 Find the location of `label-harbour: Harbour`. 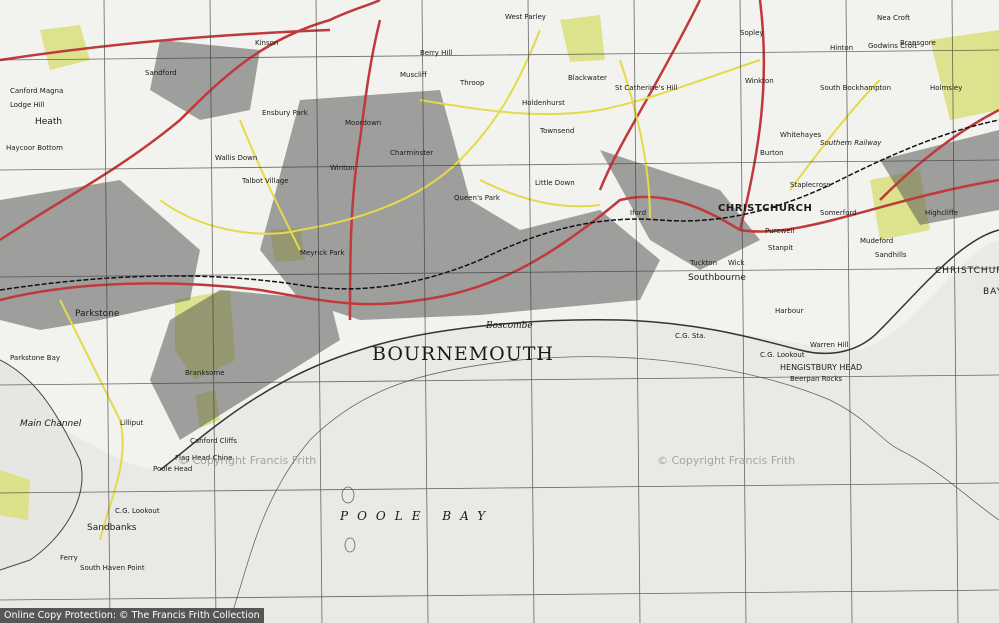

label-harbour: Harbour is located at coordinates (789, 311).